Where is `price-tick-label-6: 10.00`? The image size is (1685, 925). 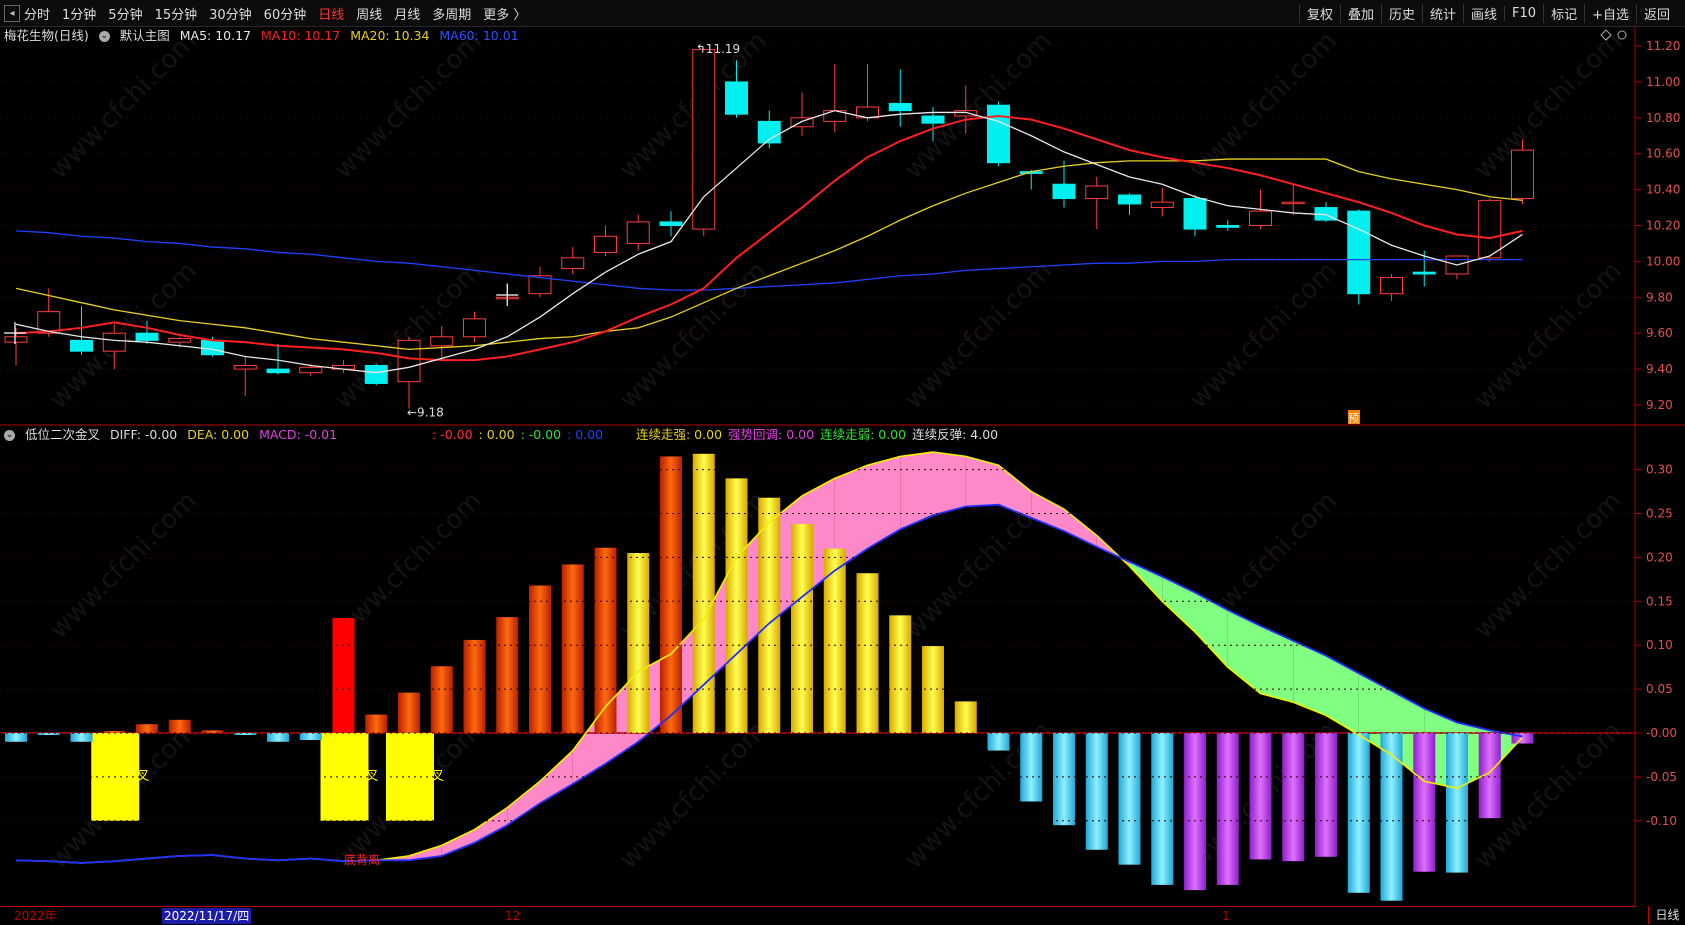
price-tick-label-6: 10.00 is located at coordinates (1663, 261).